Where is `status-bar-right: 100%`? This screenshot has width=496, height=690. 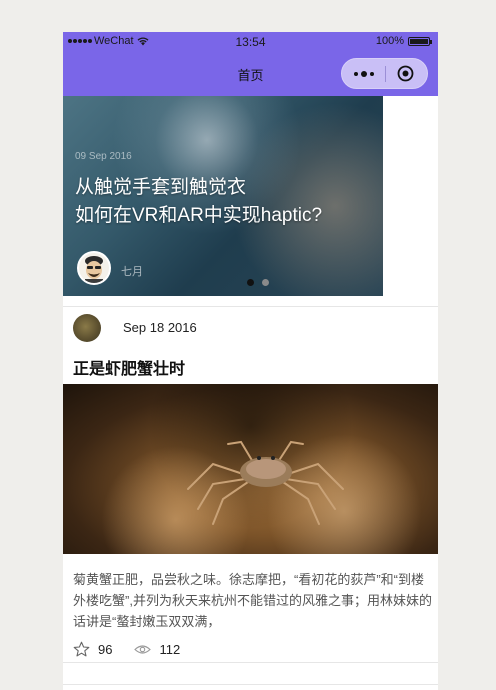 status-bar-right: 100% is located at coordinates (403, 41).